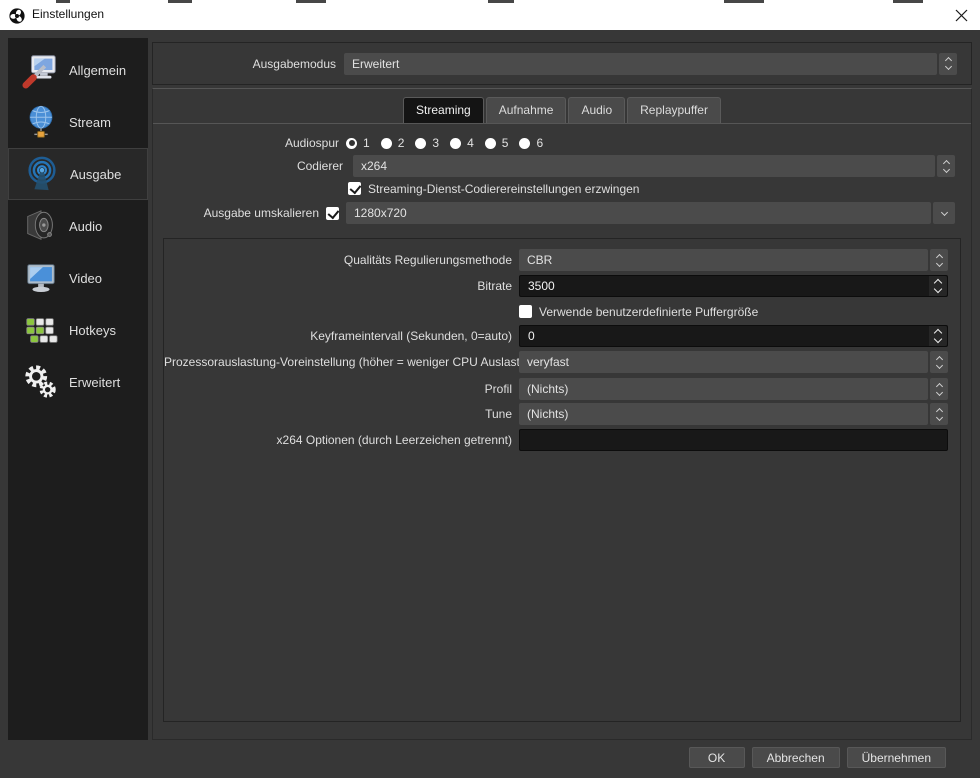 This screenshot has width=980, height=778. What do you see at coordinates (40, 225) in the screenshot?
I see `audio-icon` at bounding box center [40, 225].